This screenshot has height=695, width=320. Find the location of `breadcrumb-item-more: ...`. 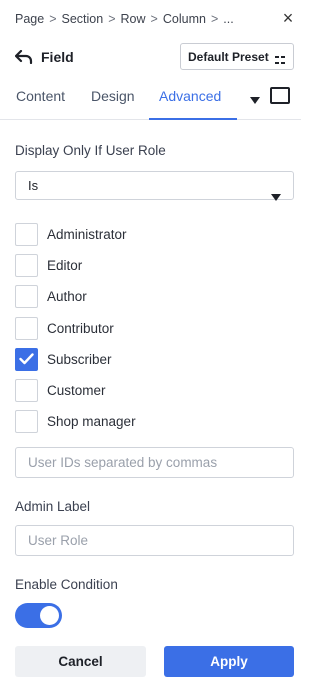

breadcrumb-item-more: ... is located at coordinates (228, 19).